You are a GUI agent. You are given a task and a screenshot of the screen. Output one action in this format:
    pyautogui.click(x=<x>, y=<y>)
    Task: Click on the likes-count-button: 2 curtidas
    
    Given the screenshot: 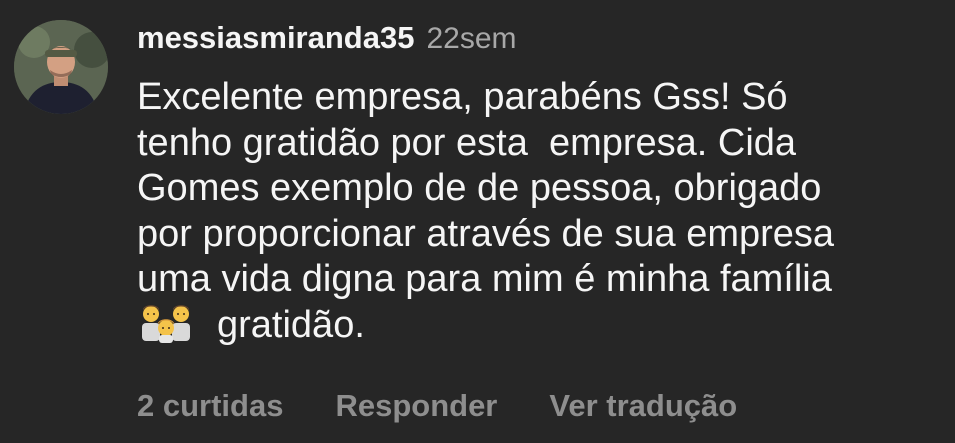 What is the action you would take?
    pyautogui.click(x=210, y=406)
    